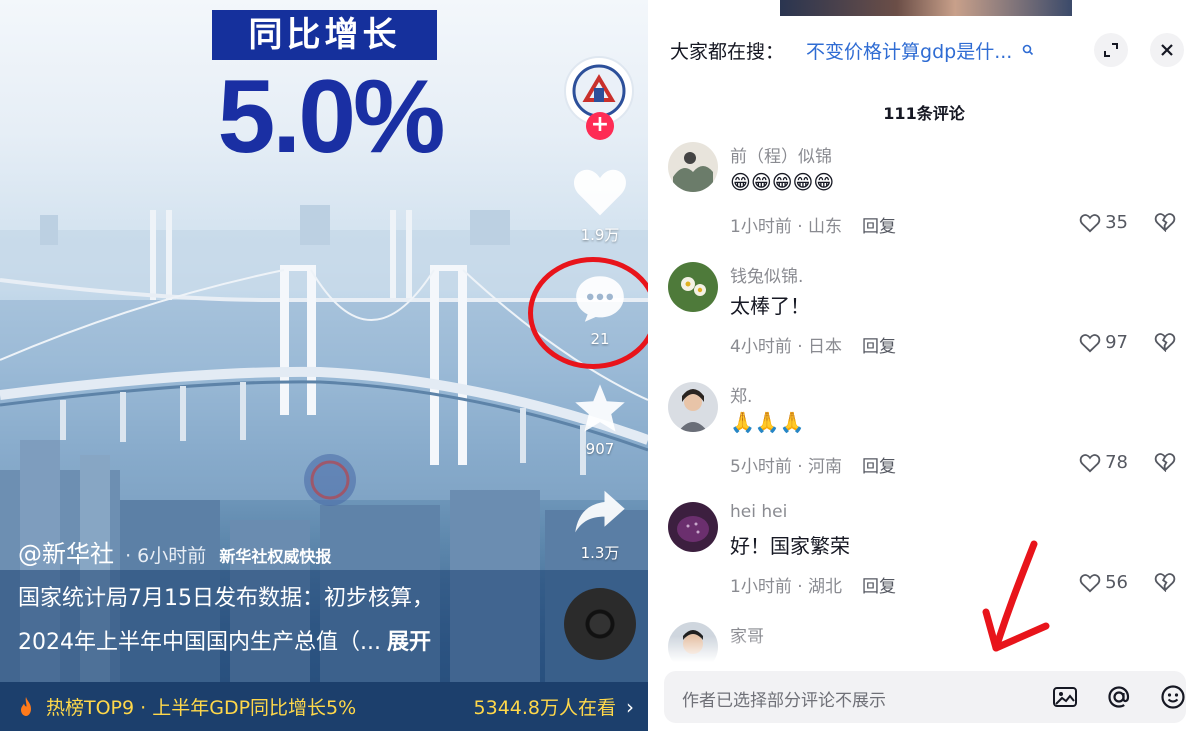  Describe the element at coordinates (1116, 462) in the screenshot. I see `like-count: 78` at that location.